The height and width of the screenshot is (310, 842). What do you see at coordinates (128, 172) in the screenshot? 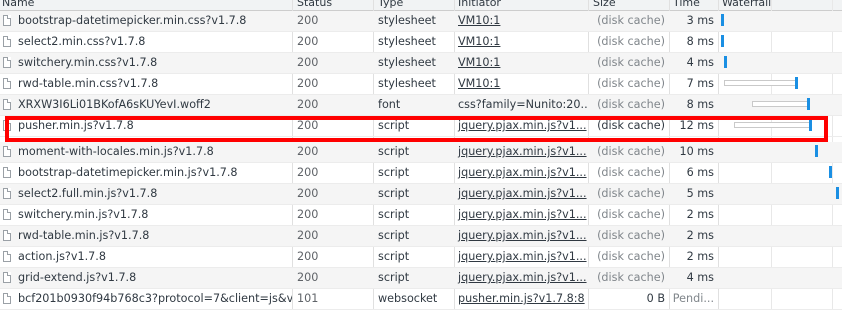
I see `request-name: bootstrap-datetimepicker.min.js?v1.7.8` at bounding box center [128, 172].